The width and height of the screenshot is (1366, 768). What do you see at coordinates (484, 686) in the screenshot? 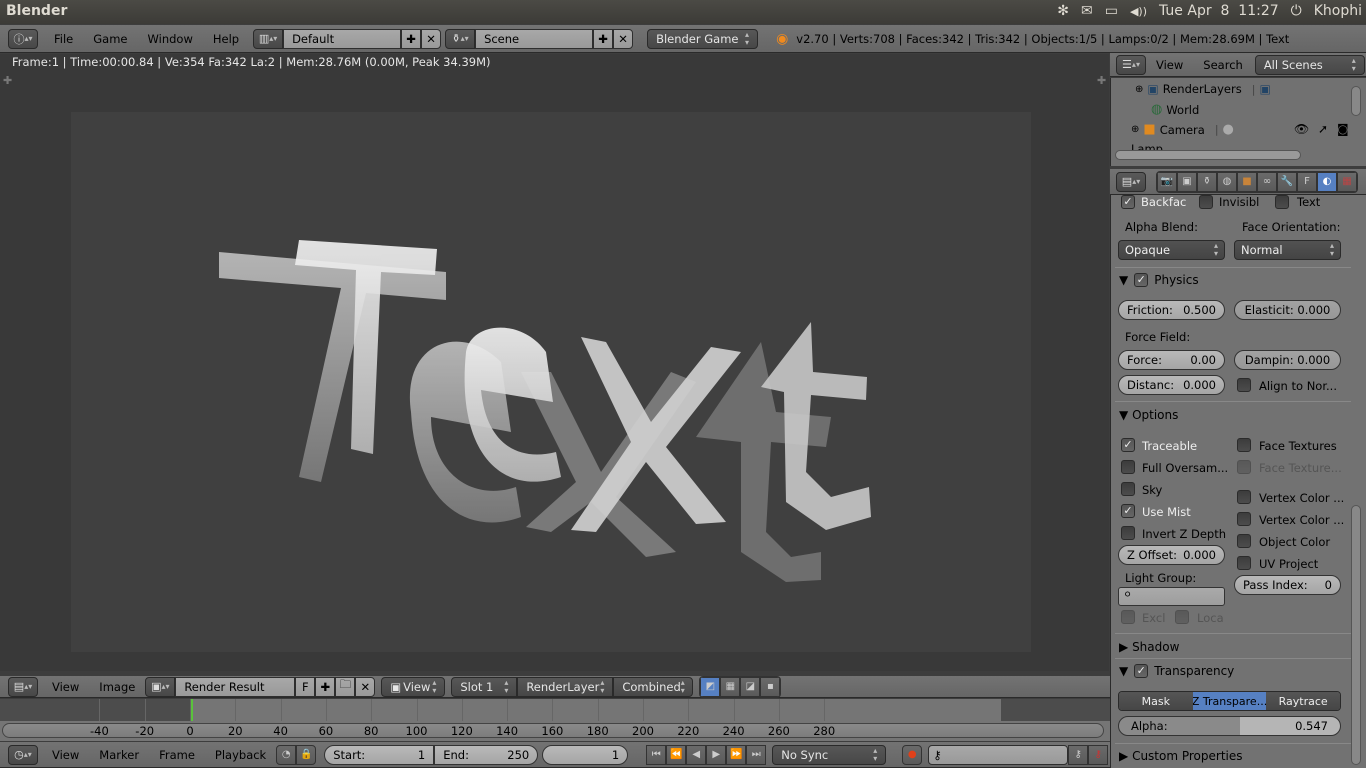
I see `slot-select: Slot 1 ▴ ▾` at bounding box center [484, 686].